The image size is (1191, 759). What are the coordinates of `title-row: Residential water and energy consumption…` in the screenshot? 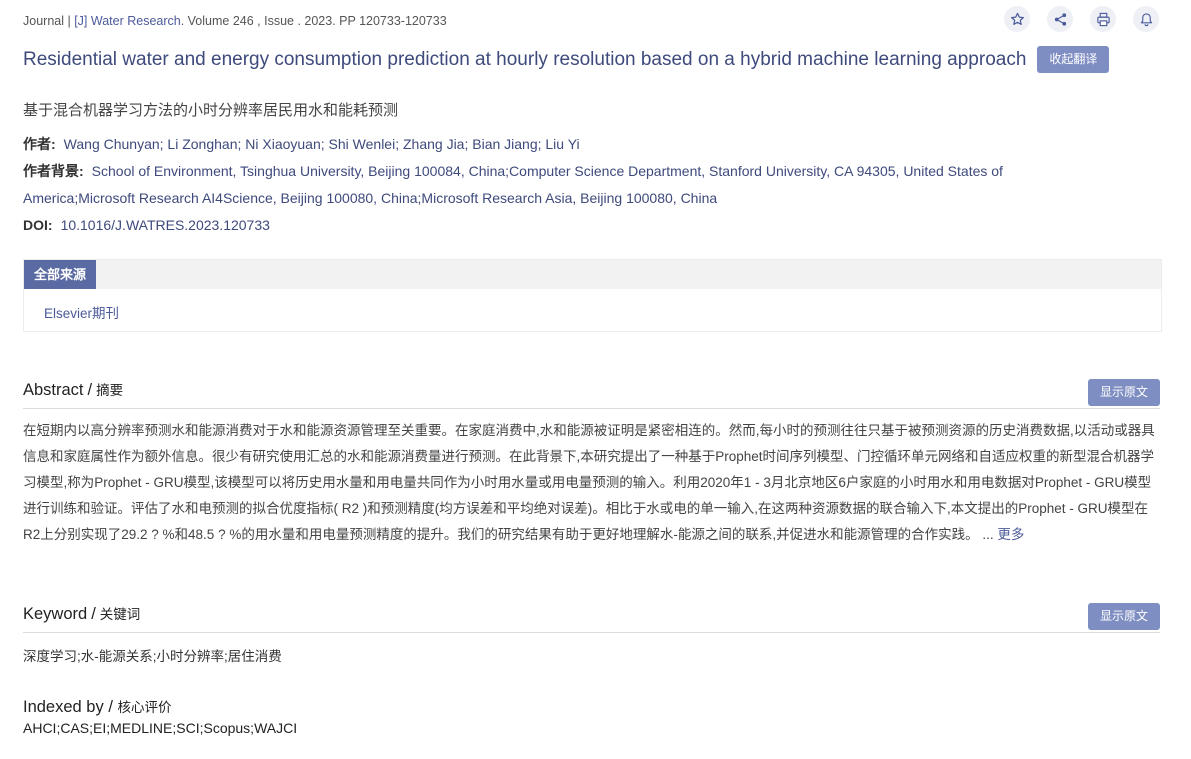 It's located at (566, 59).